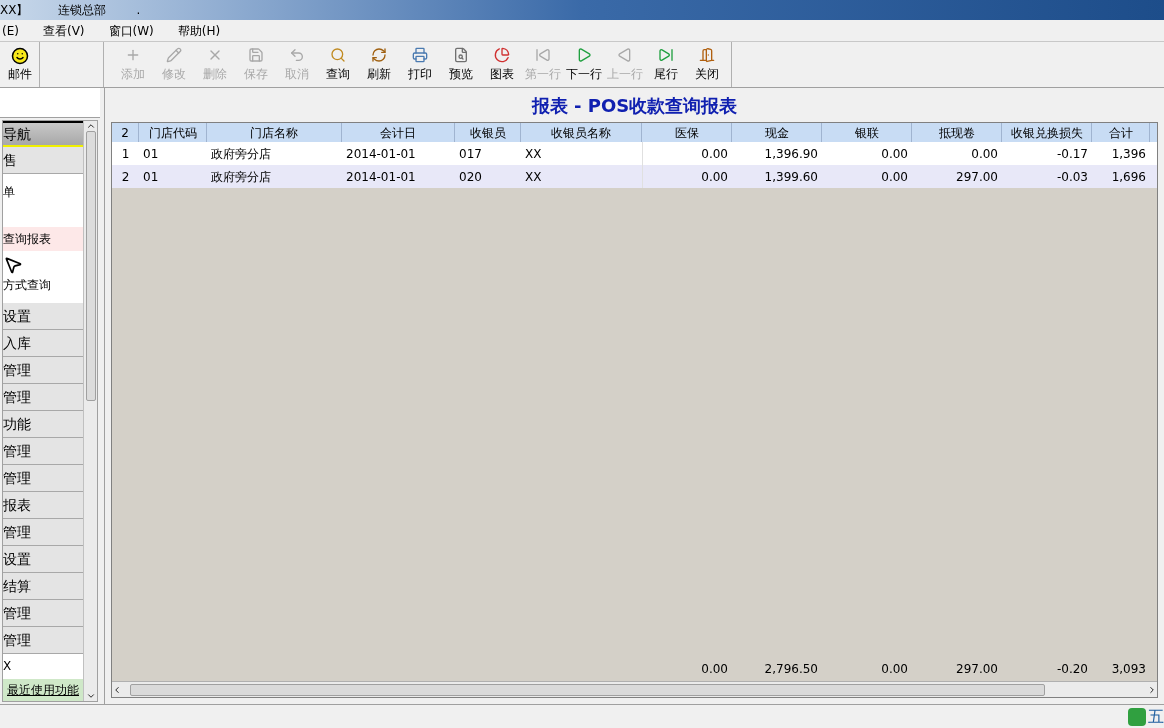  What do you see at coordinates (687, 176) in the screenshot?
I see `table-cell: 0.00` at bounding box center [687, 176].